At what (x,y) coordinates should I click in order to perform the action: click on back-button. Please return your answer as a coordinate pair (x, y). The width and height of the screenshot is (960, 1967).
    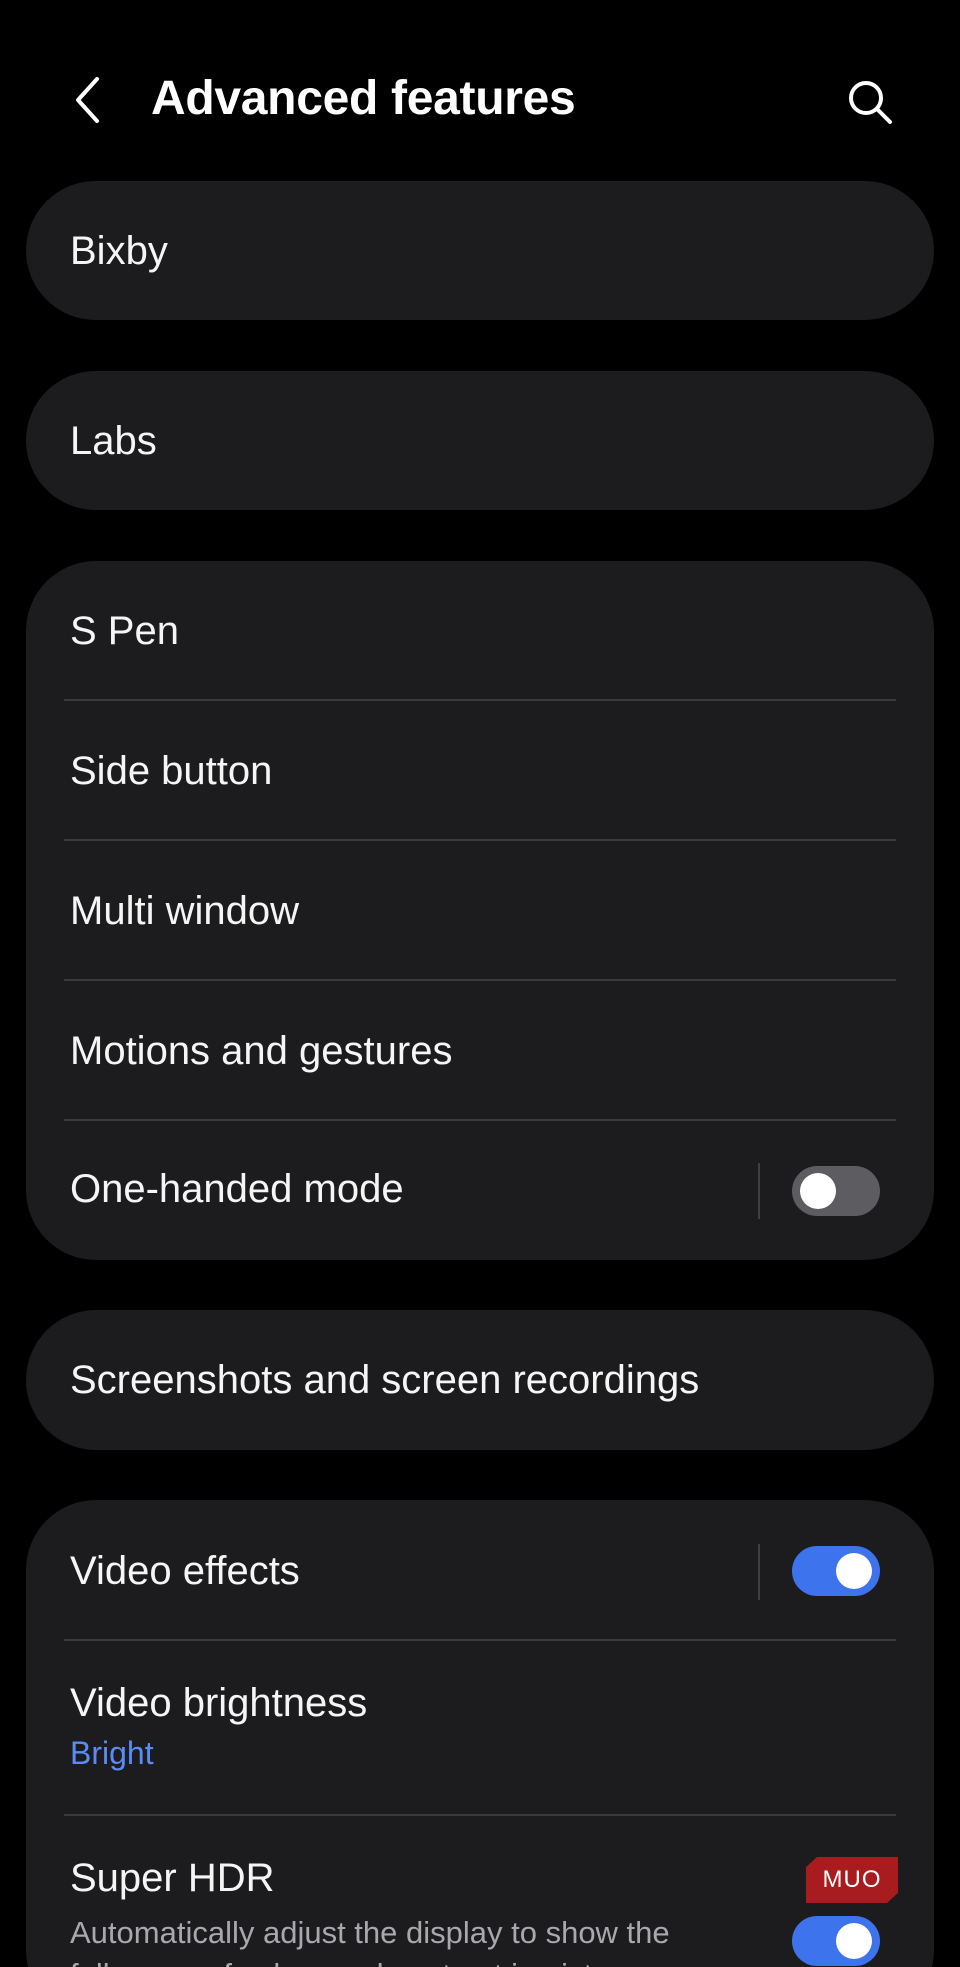
    Looking at the image, I should click on (88, 100).